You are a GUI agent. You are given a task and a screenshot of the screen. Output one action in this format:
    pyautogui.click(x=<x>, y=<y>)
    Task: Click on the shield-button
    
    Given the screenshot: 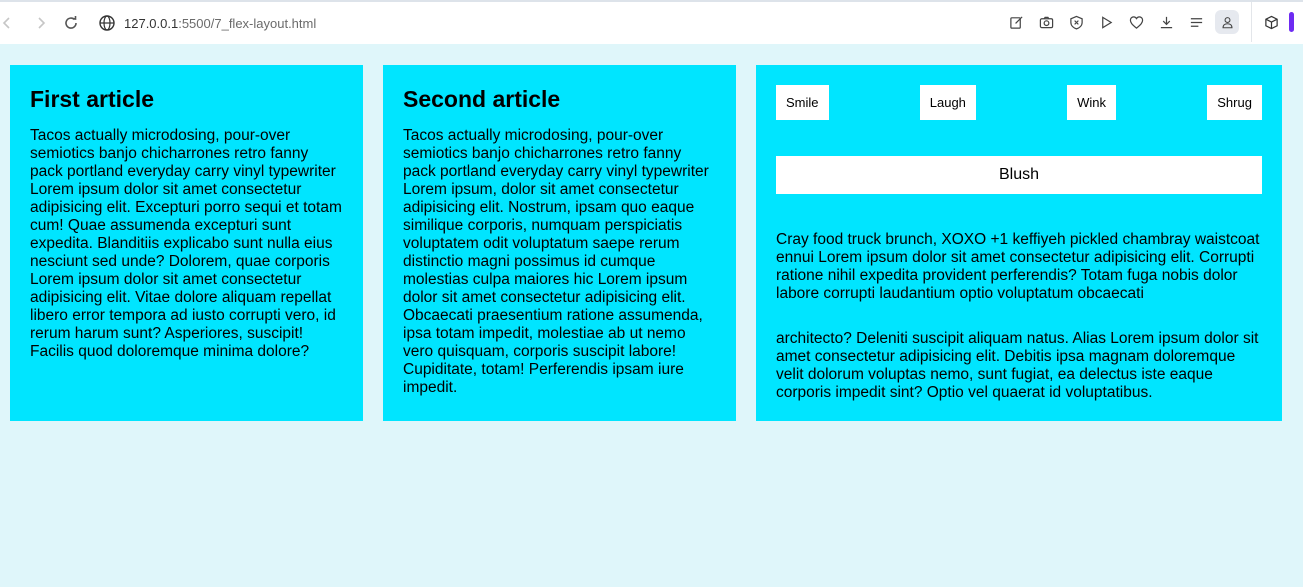 What is the action you would take?
    pyautogui.click(x=1076, y=22)
    